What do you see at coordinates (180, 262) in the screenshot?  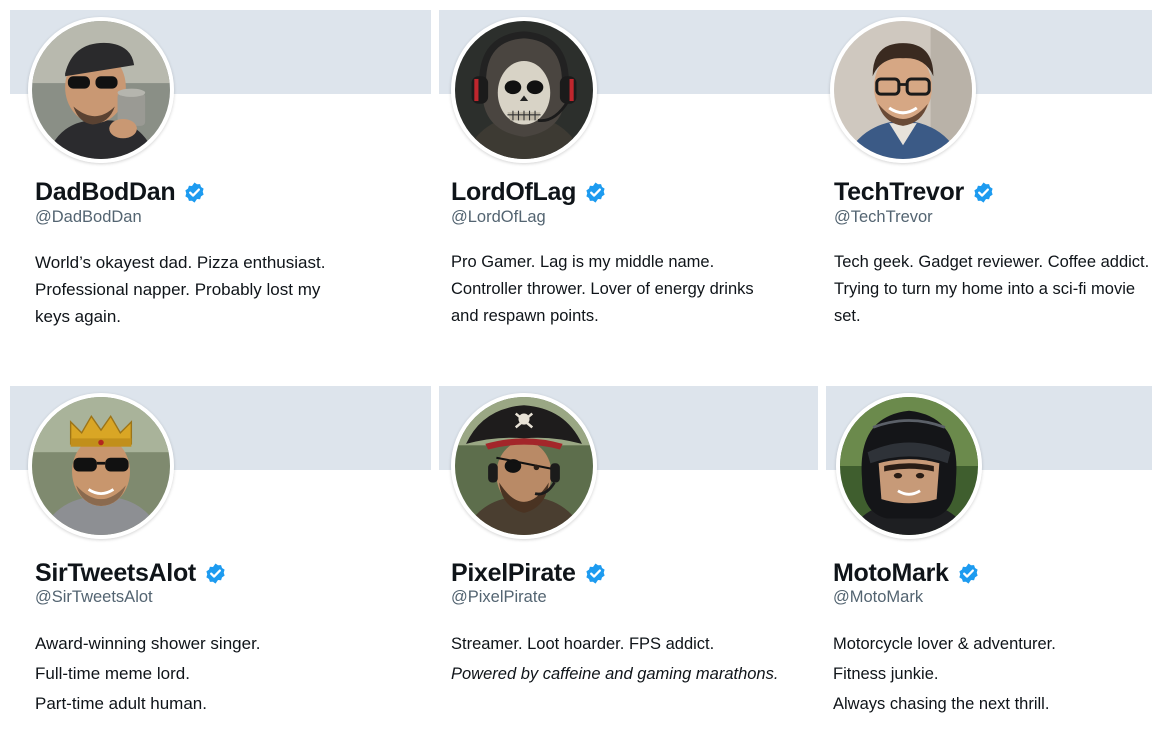 I see `bio-line: World’s okayest dad. Pizza enthusiast.` at bounding box center [180, 262].